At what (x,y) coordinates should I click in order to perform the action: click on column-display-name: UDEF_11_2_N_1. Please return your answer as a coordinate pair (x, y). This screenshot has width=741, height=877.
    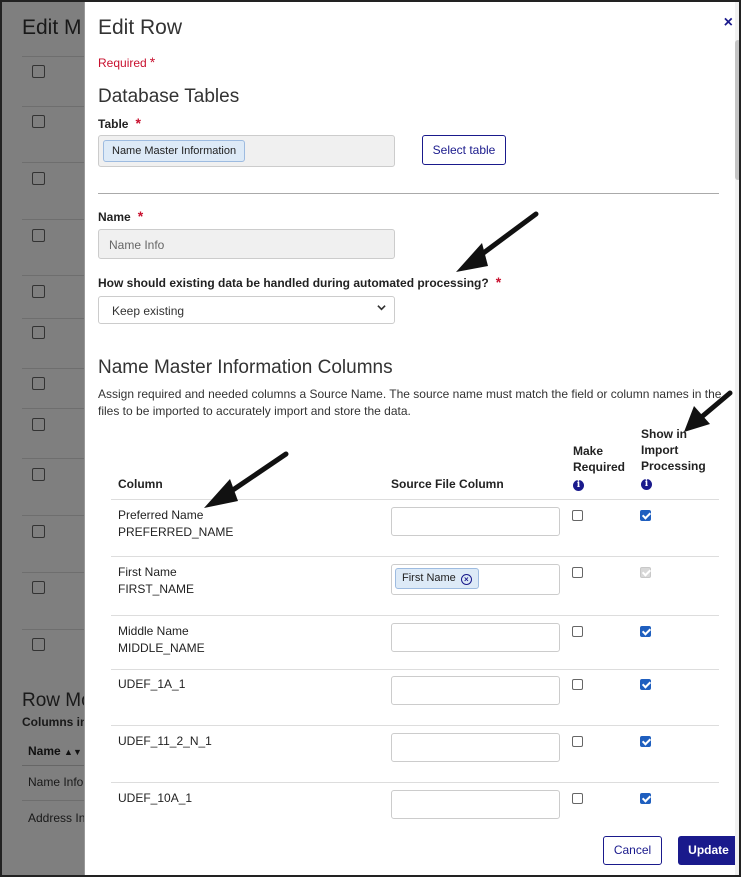
    Looking at the image, I should click on (165, 741).